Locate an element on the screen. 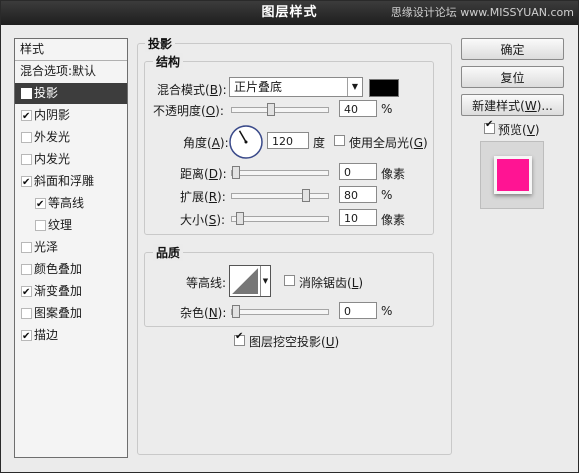 The height and width of the screenshot is (473, 579). contour-picker: ▼ is located at coordinates (250, 281).